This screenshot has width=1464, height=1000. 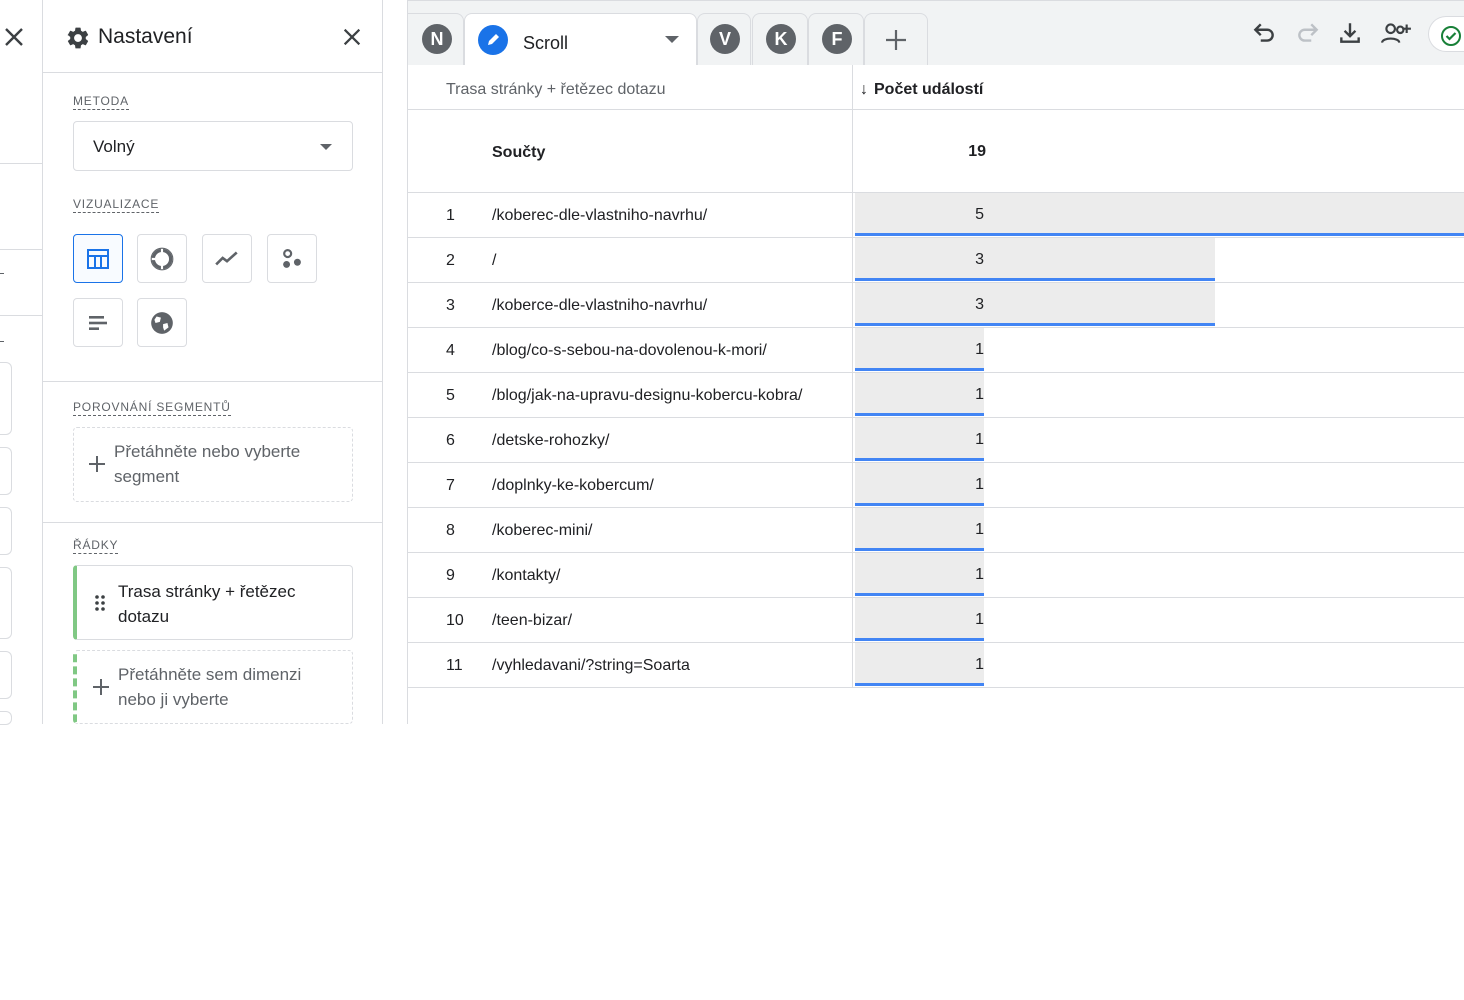 I want to click on segment-drop-zone: Přetáhněte nebo vyberte segment, so click(x=213, y=464).